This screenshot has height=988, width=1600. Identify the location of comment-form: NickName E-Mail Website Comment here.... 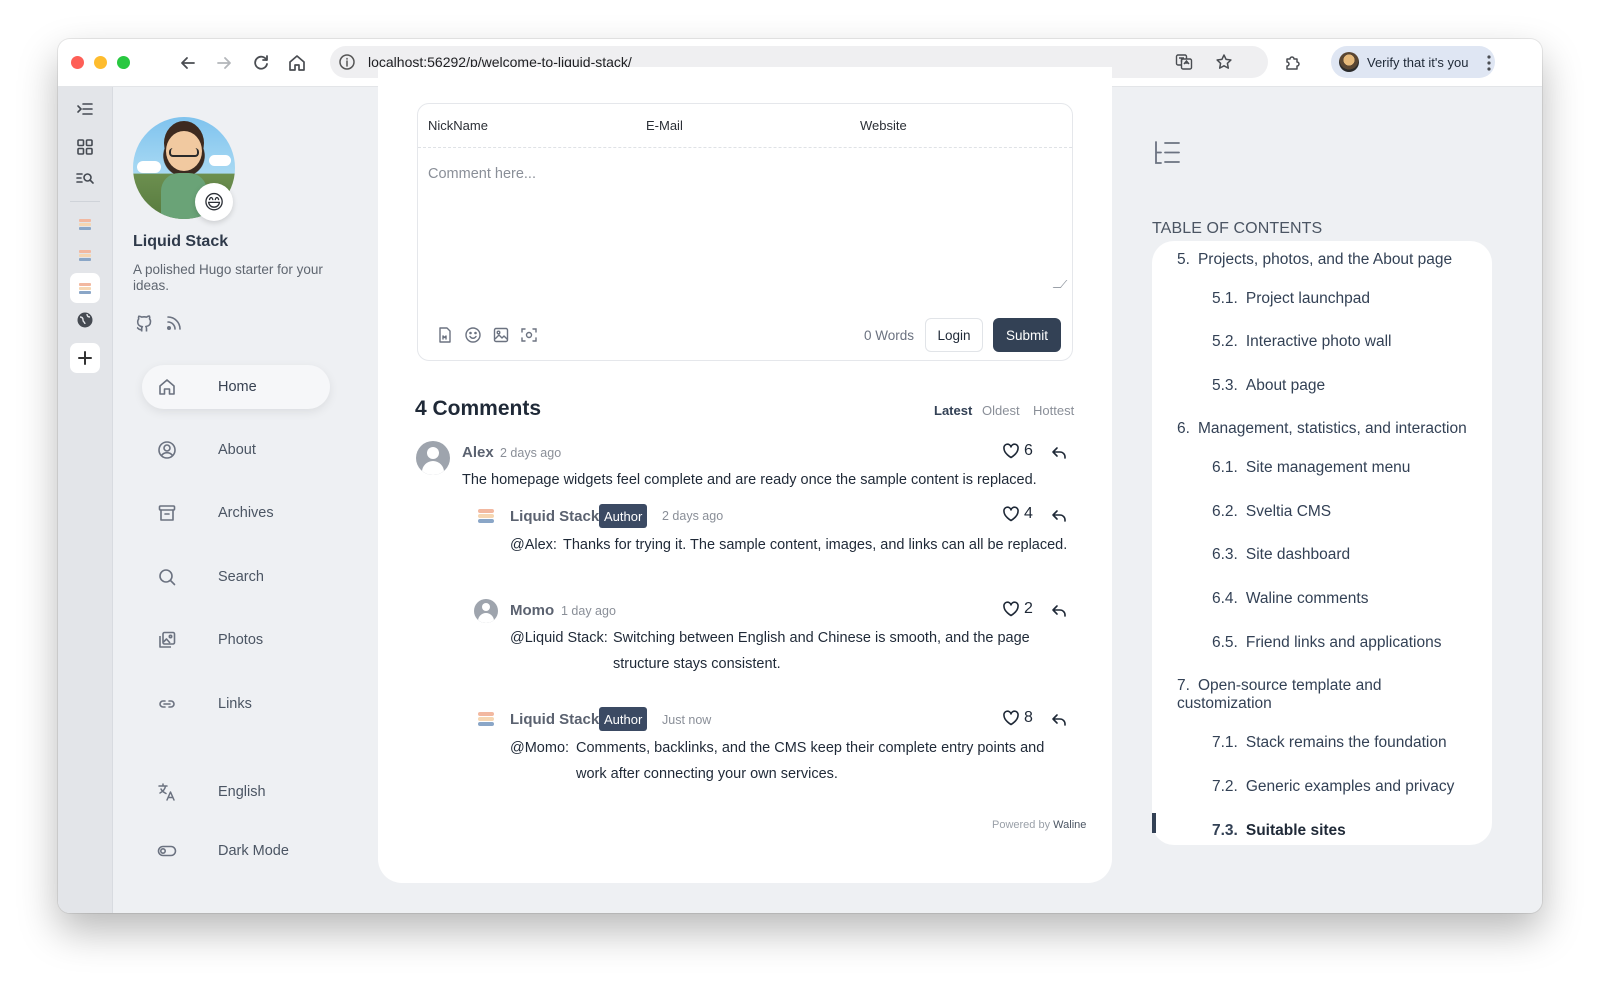
(745, 232).